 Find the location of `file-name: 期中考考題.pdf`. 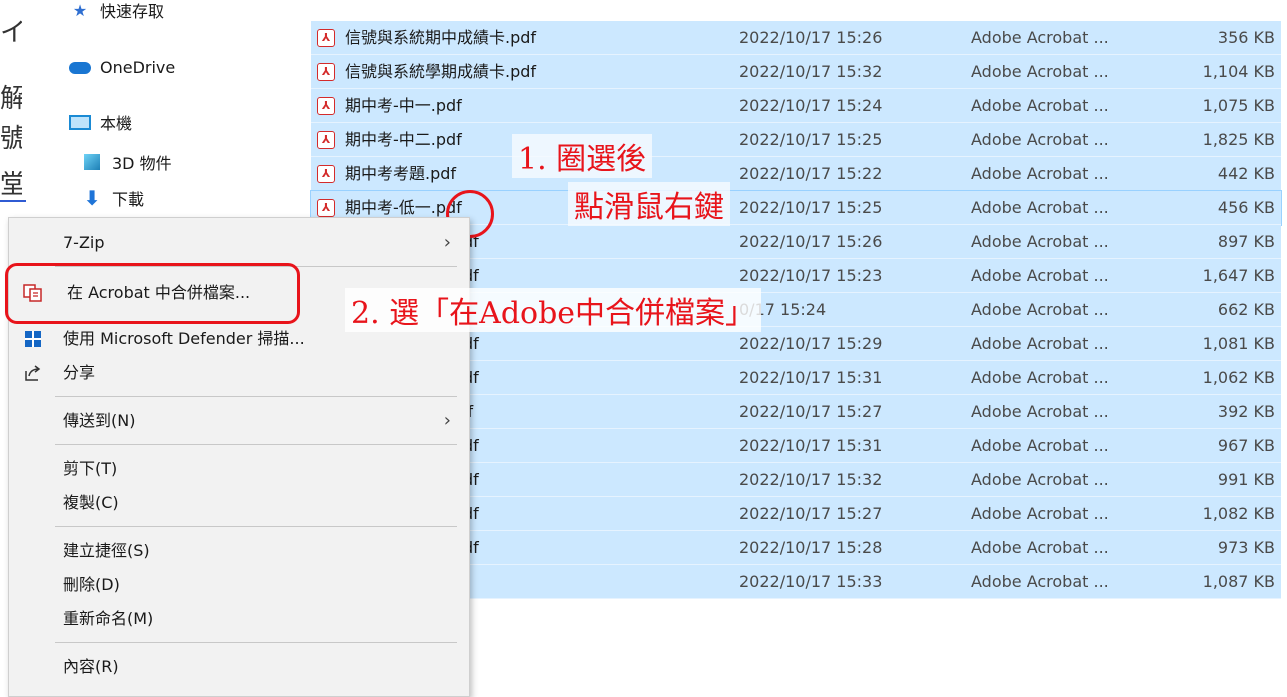

file-name: 期中考考題.pdf is located at coordinates (401, 173).